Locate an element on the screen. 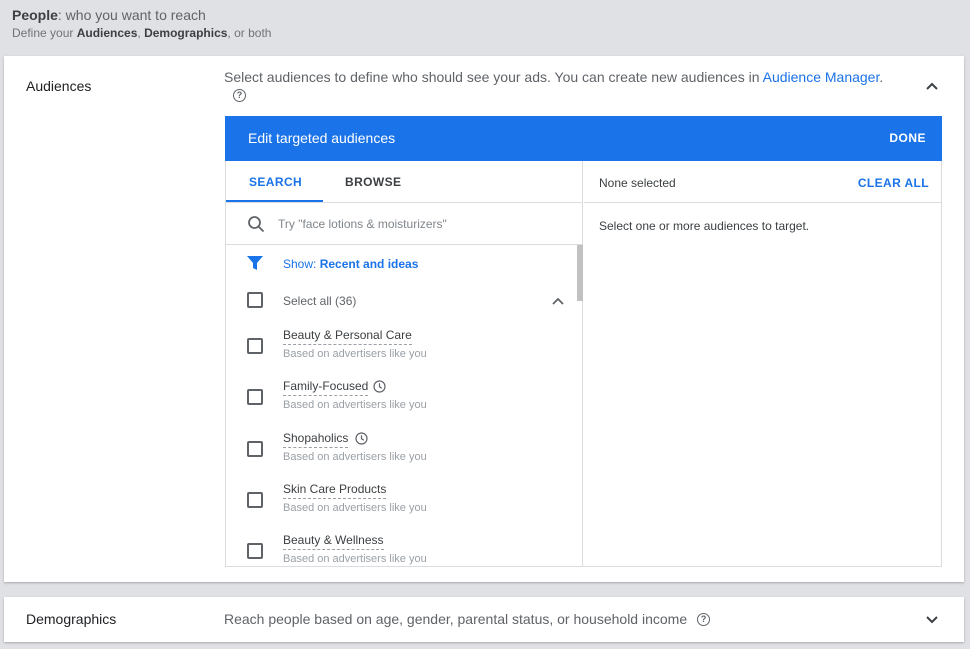  audiences-title: Audiences is located at coordinates (59, 86).